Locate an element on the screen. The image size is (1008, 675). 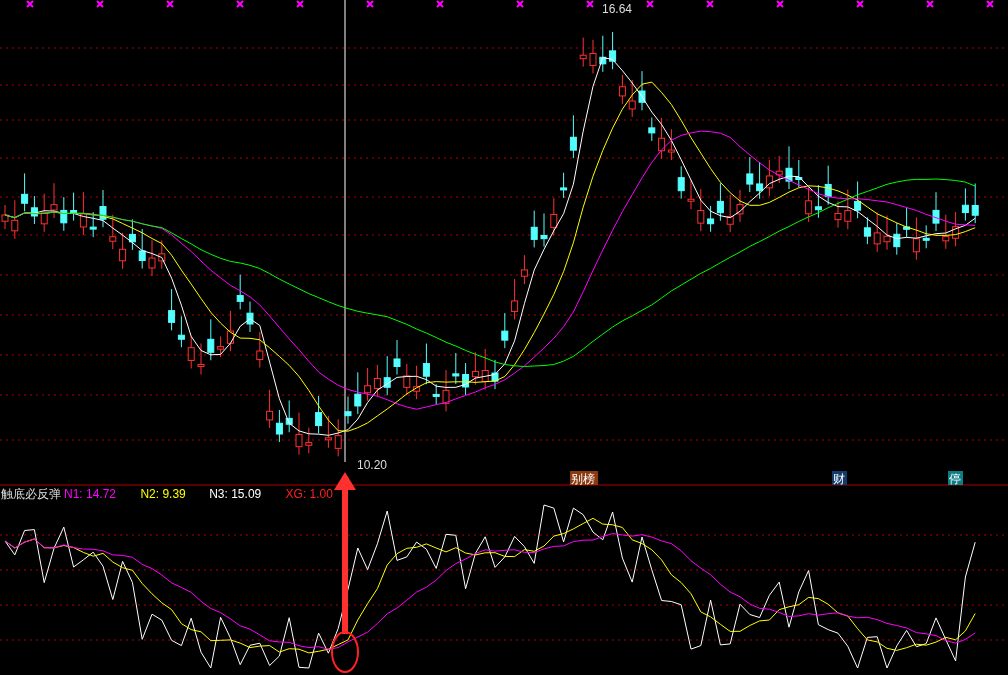
up-arrow-icon is located at coordinates (345, 553).